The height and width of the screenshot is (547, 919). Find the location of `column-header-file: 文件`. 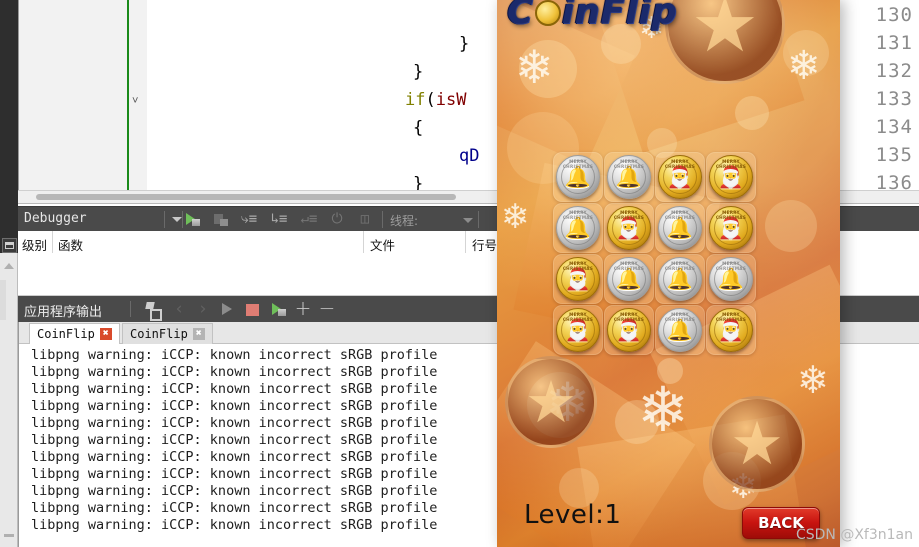

column-header-file: 文件 is located at coordinates (382, 244).